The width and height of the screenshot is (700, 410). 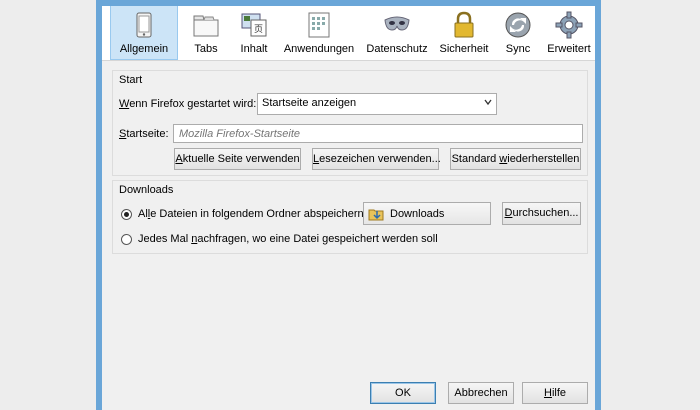 I want to click on security-lock-icon, so click(x=464, y=25).